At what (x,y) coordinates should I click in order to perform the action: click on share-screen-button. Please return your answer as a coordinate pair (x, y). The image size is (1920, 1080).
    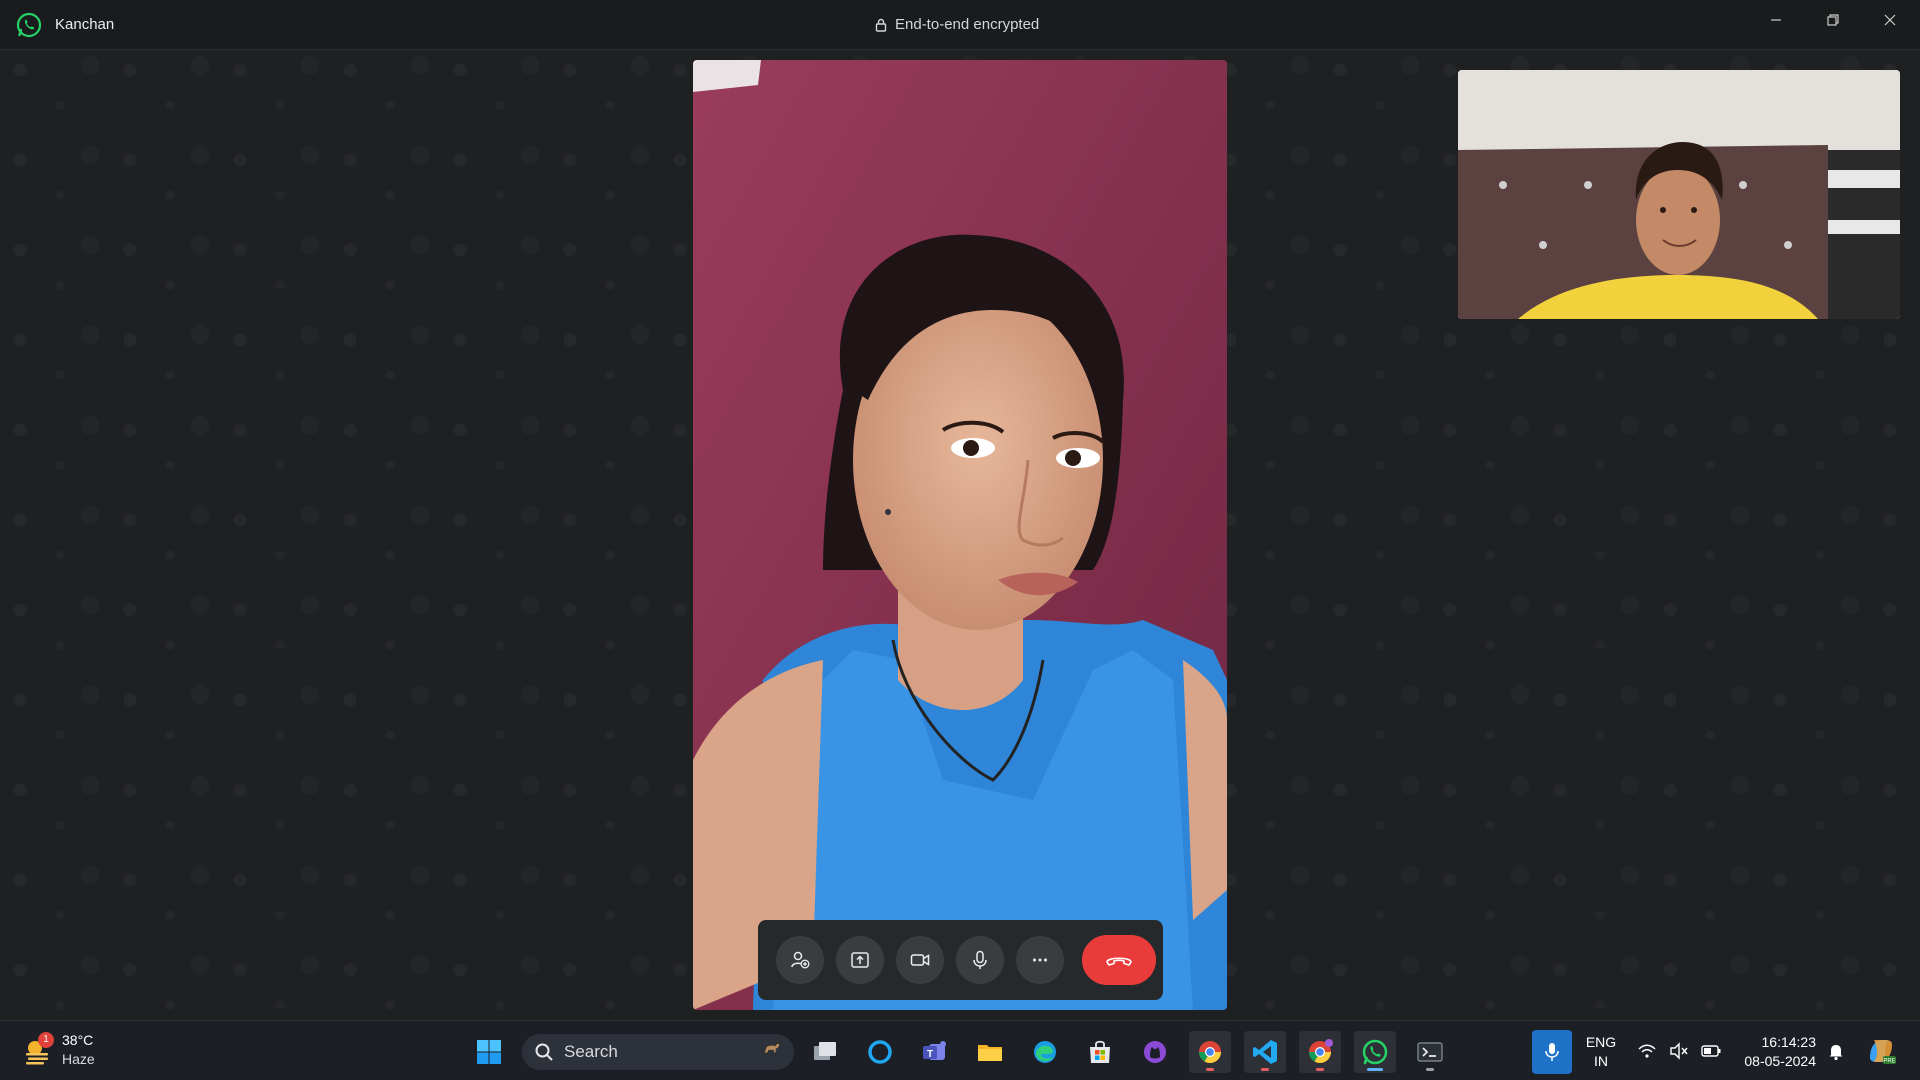
    Looking at the image, I should click on (860, 960).